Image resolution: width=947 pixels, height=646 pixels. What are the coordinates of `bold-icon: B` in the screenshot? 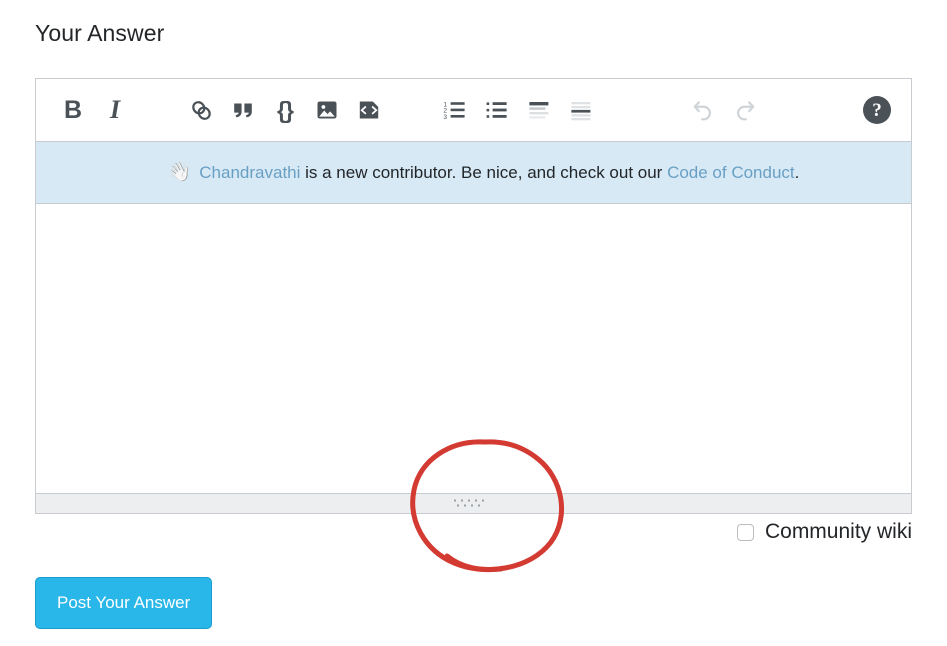 It's located at (73, 110).